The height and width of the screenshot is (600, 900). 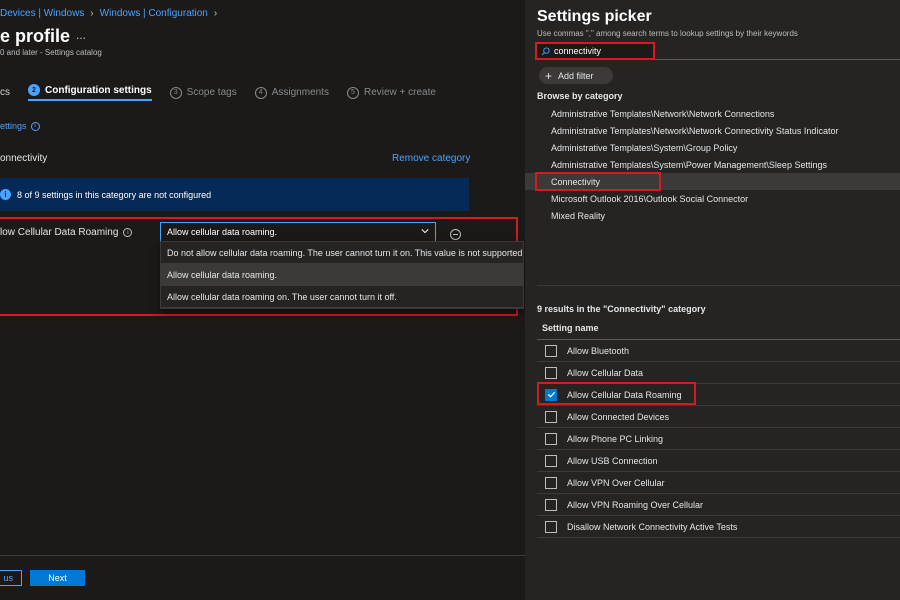 What do you see at coordinates (718, 505) in the screenshot?
I see `setting-row: Allow VPN Roaming Over Cellular` at bounding box center [718, 505].